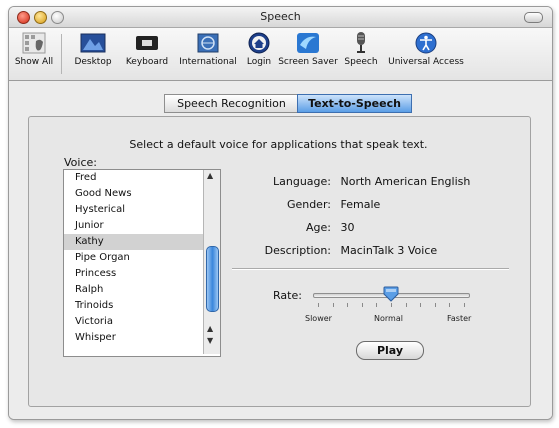  Describe the element at coordinates (34, 62) in the screenshot. I see `toolbar-label: Show All` at that location.